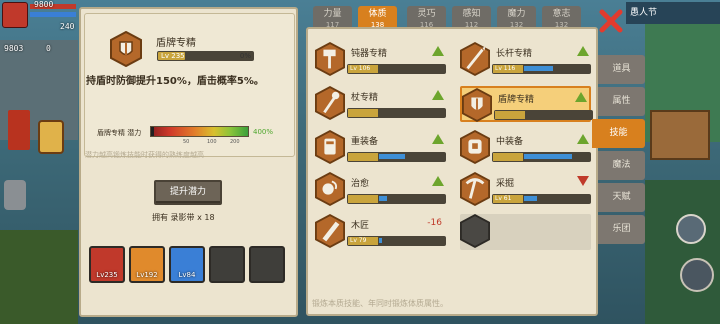  What do you see at coordinates (330, 59) in the screenshot?
I see `hammer-icon` at bounding box center [330, 59].